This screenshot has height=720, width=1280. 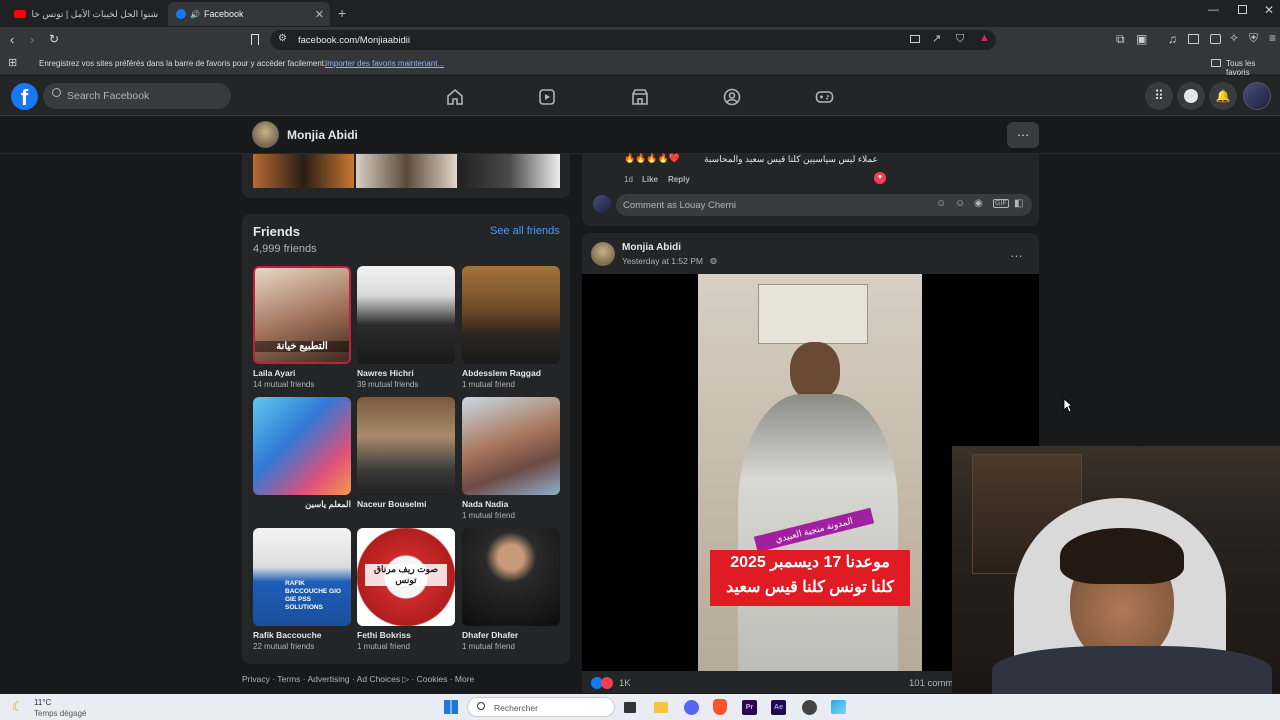 I want to click on search-input: Search Facebook, so click(x=108, y=96).